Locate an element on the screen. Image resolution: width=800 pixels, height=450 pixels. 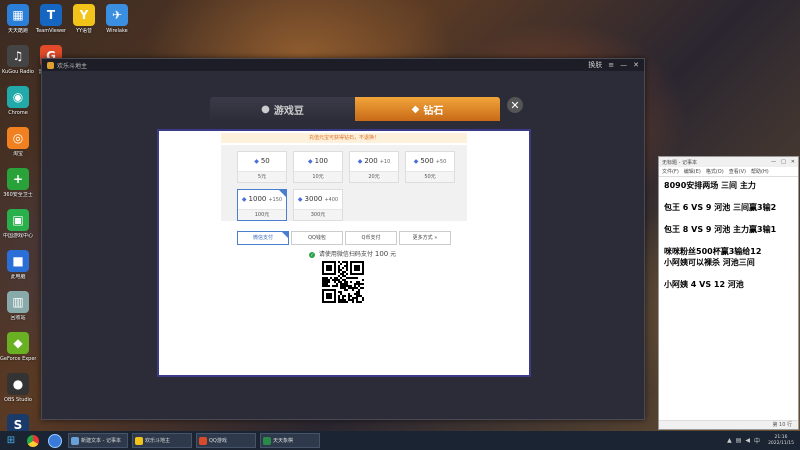
notepad-menu-item: 编辑(E) is located at coordinates (692, 171).